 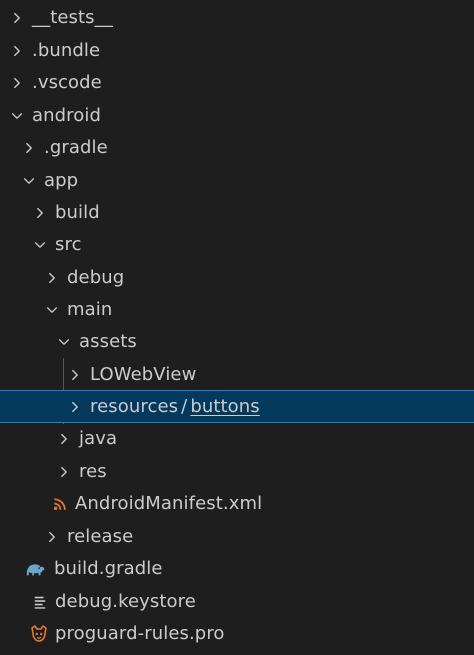 I want to click on tree-item-label: release, so click(x=100, y=536).